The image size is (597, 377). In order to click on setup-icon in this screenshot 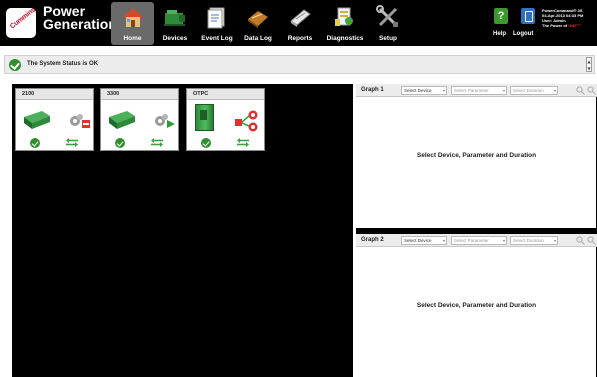, I will do `click(387, 16)`.